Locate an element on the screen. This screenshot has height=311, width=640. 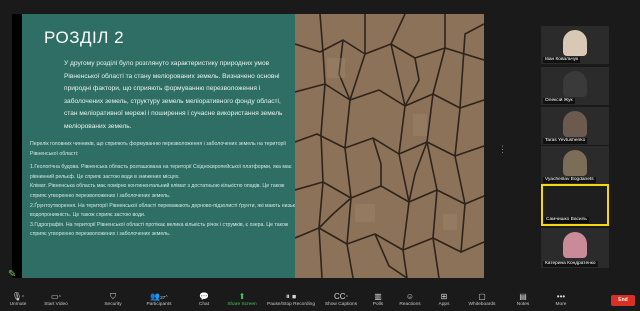
unmute-button: 🎙^ Unmute is located at coordinates (18, 301).